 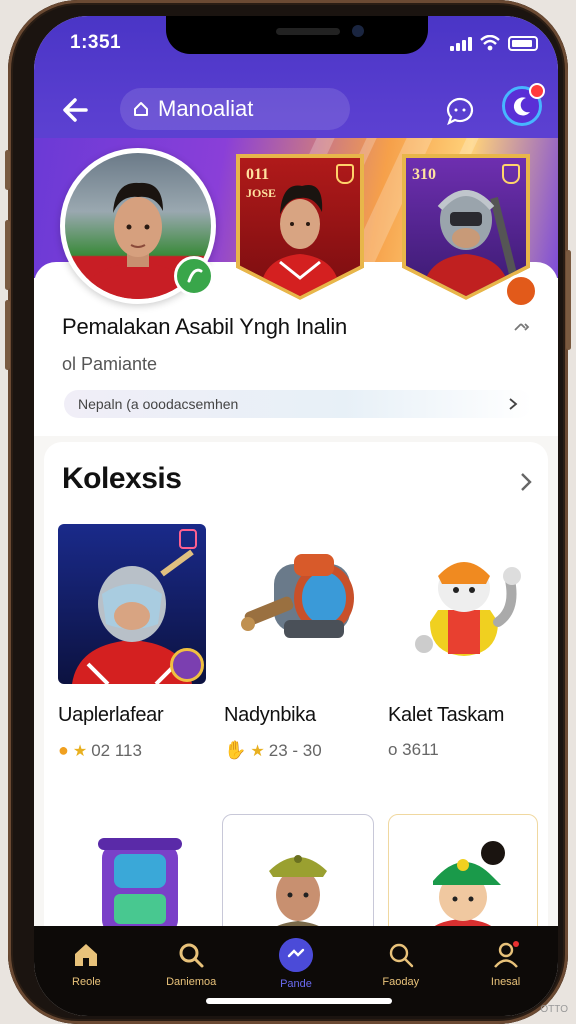 What do you see at coordinates (235, 750) in the screenshot?
I see `thumbs-up-icon: ✋` at bounding box center [235, 750].